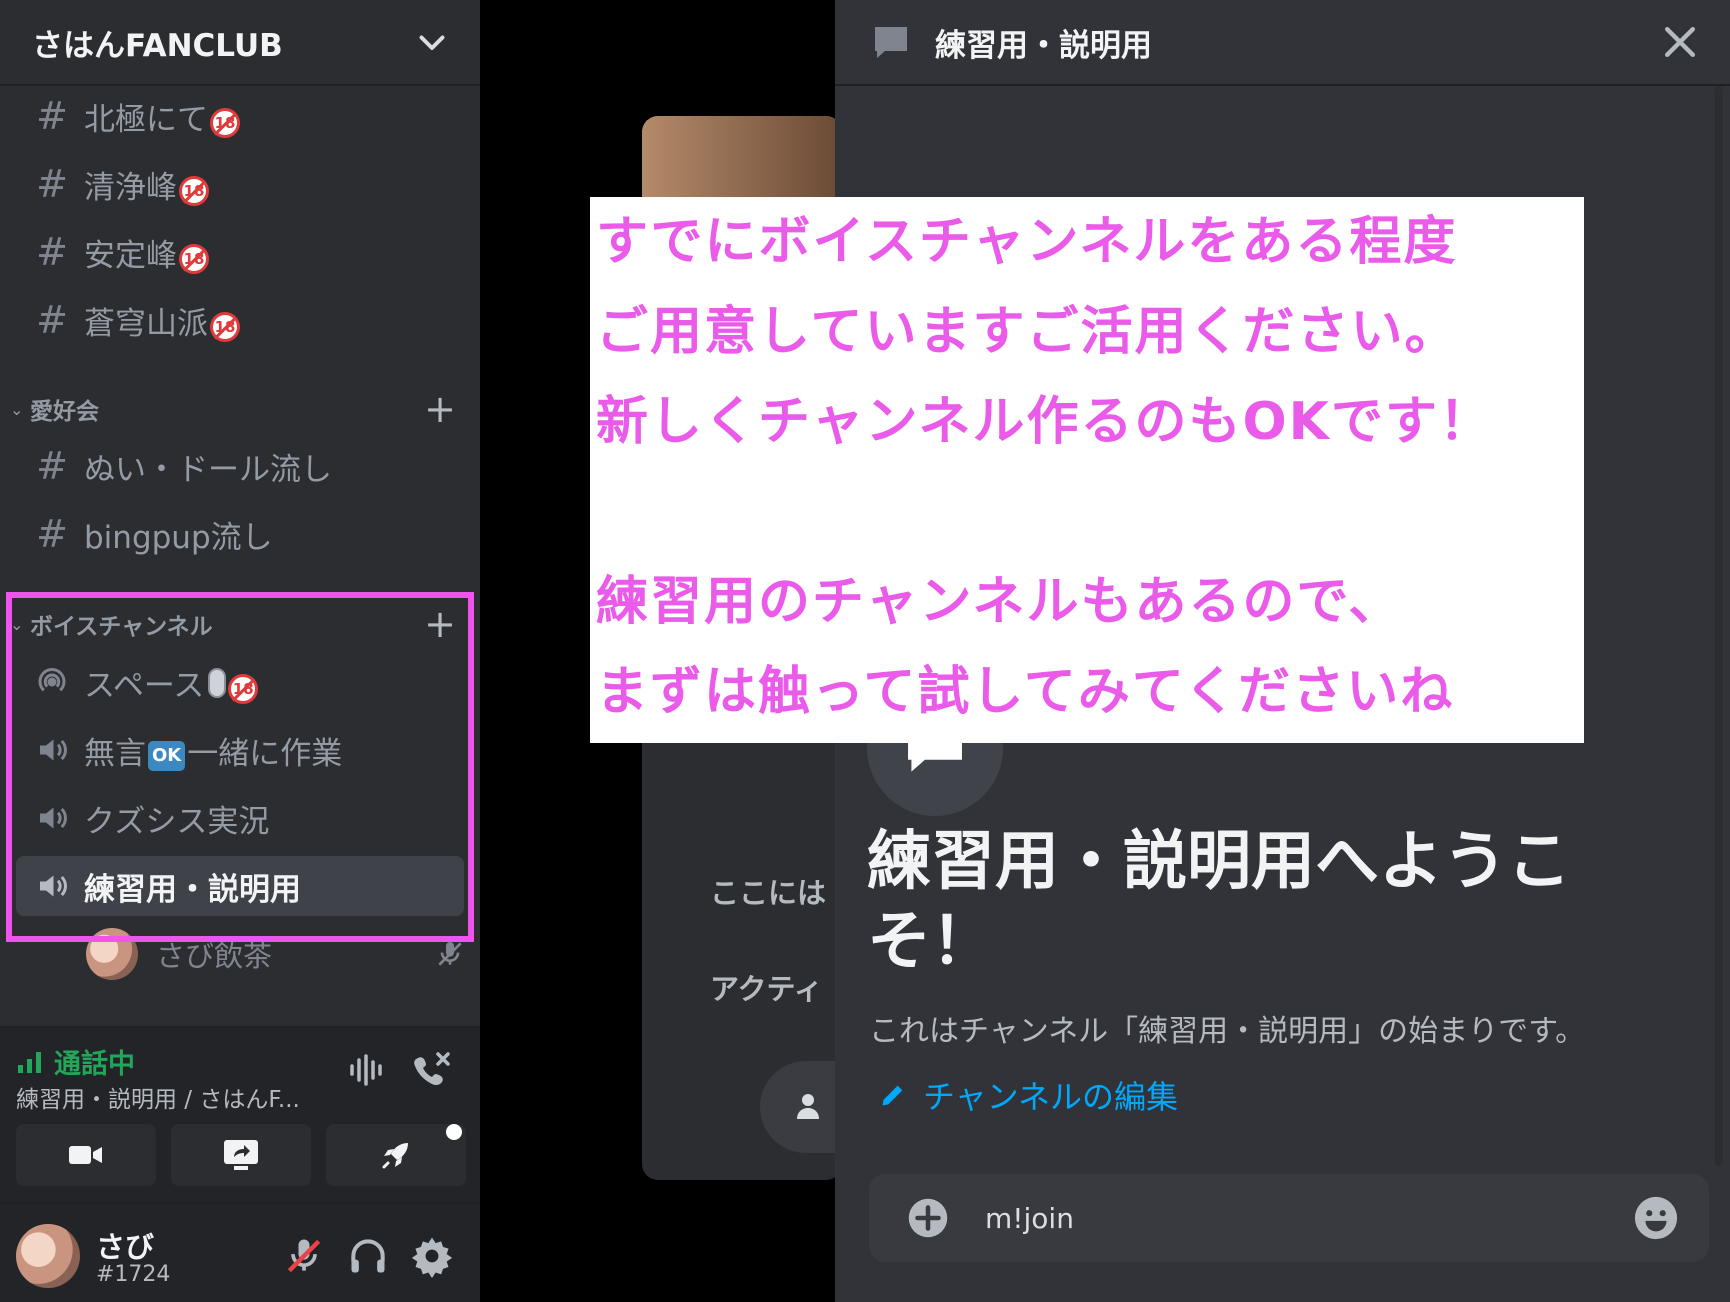 This screenshot has width=1730, height=1302. Describe the element at coordinates (368, 1256) in the screenshot. I see `headphones-icon` at that location.